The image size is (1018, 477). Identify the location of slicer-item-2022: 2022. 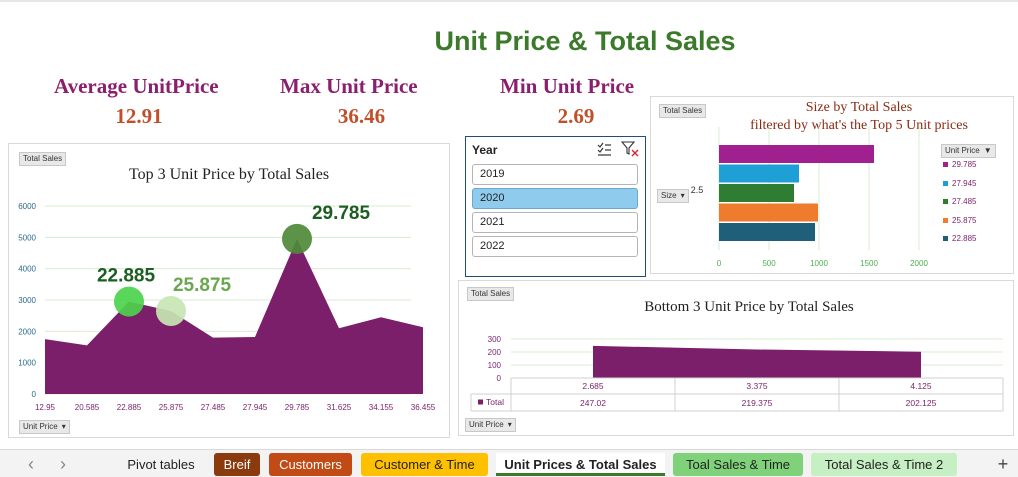
(555, 246).